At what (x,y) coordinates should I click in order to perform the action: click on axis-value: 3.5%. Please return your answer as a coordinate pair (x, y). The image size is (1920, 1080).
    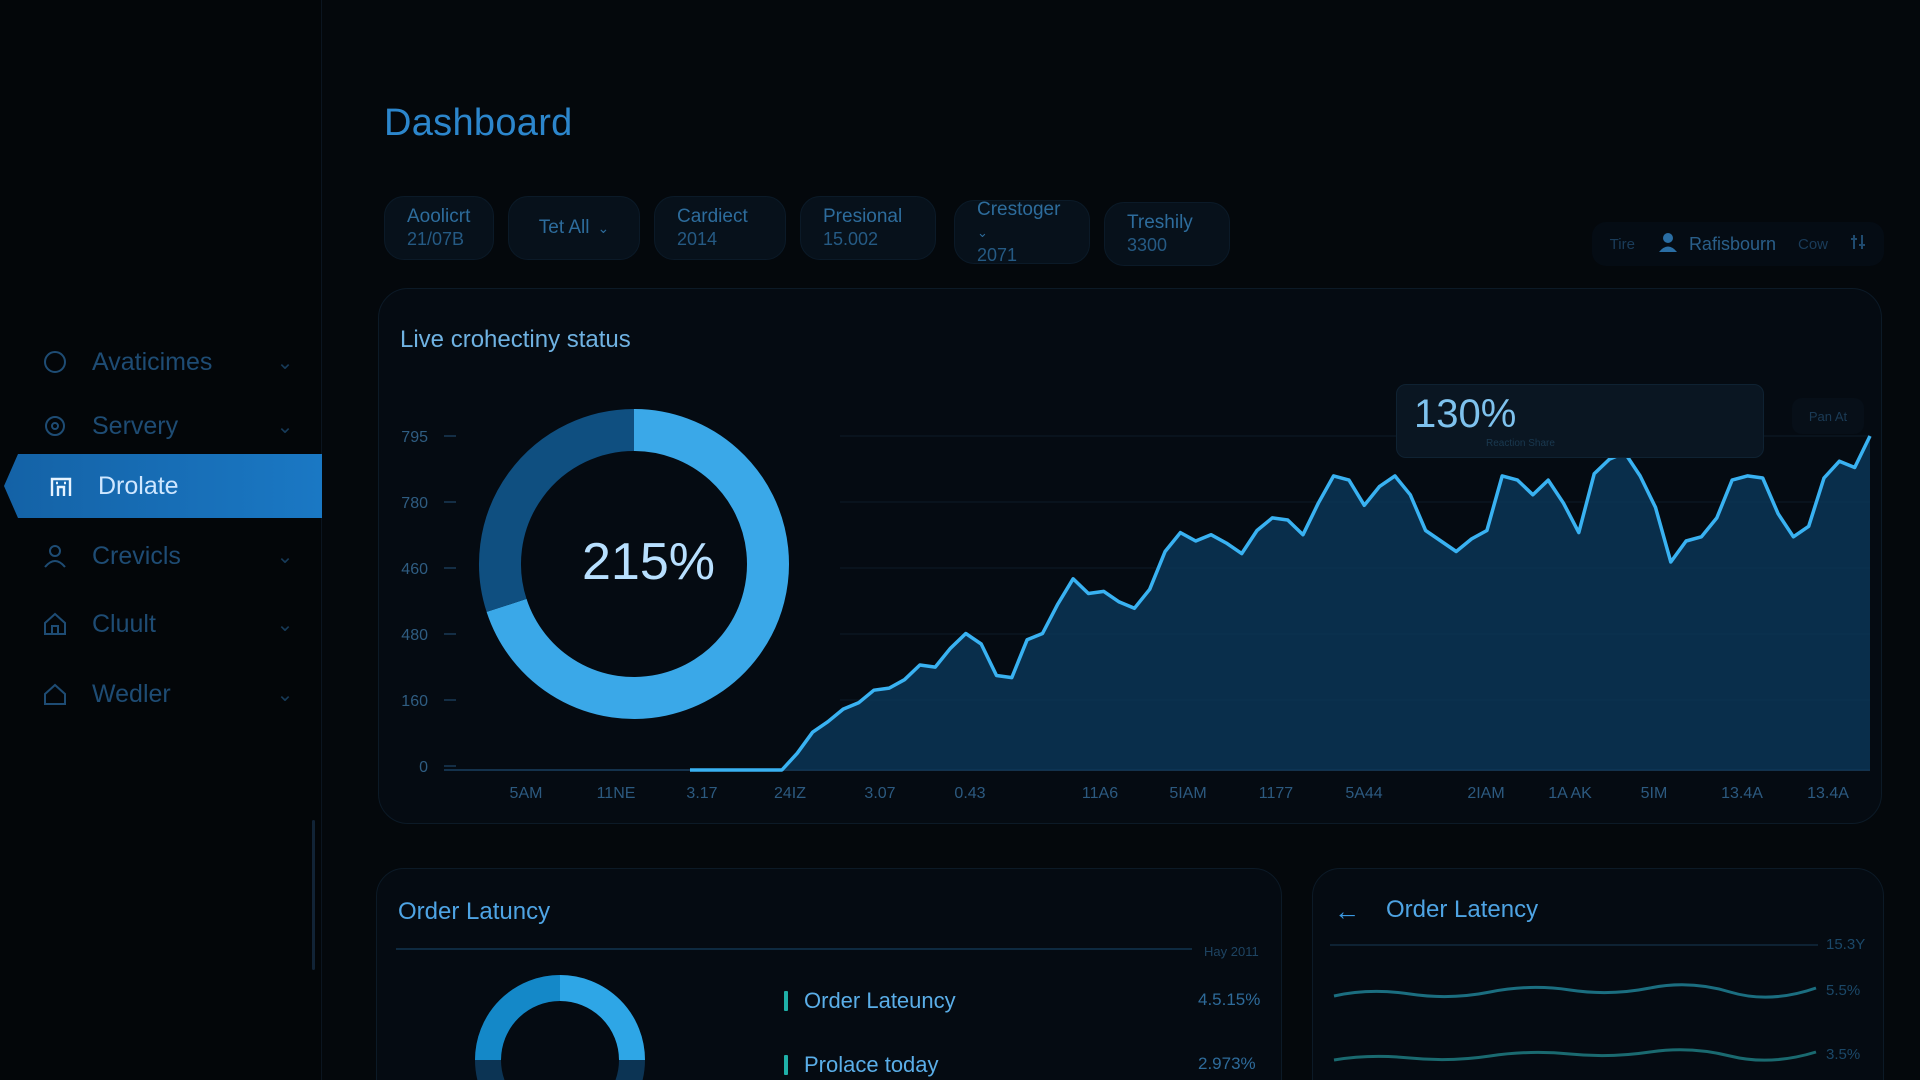
    Looking at the image, I should click on (1843, 1054).